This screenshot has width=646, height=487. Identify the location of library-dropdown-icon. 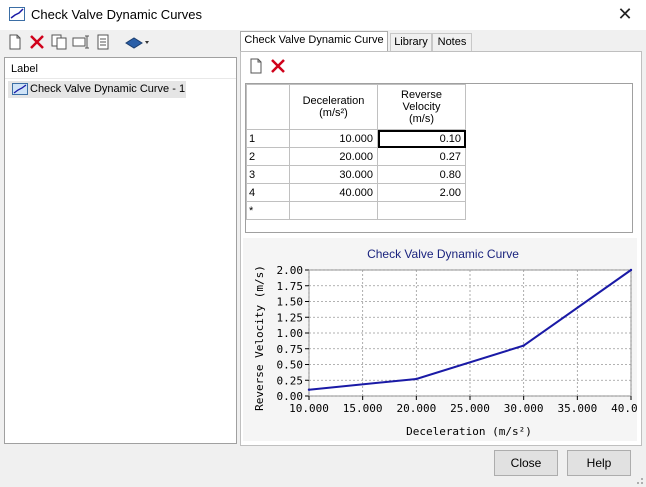
(137, 42).